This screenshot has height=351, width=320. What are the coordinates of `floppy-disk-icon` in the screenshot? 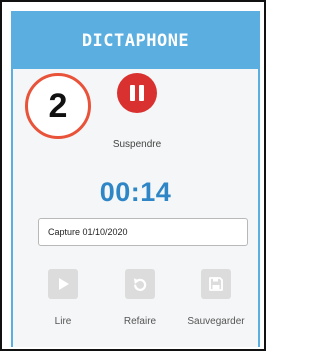 It's located at (216, 284).